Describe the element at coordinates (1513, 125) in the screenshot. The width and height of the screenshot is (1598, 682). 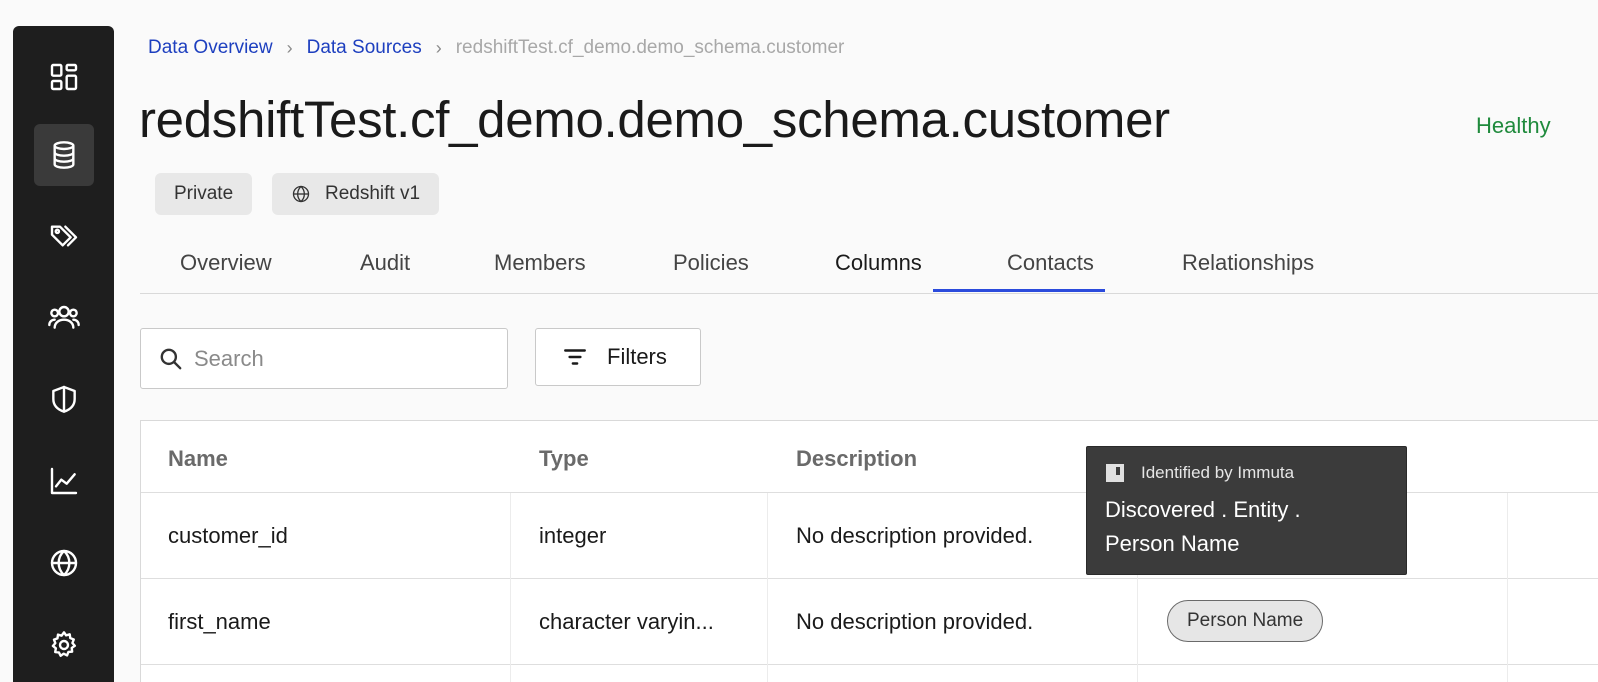
I see `status-badge: Healthy` at that location.